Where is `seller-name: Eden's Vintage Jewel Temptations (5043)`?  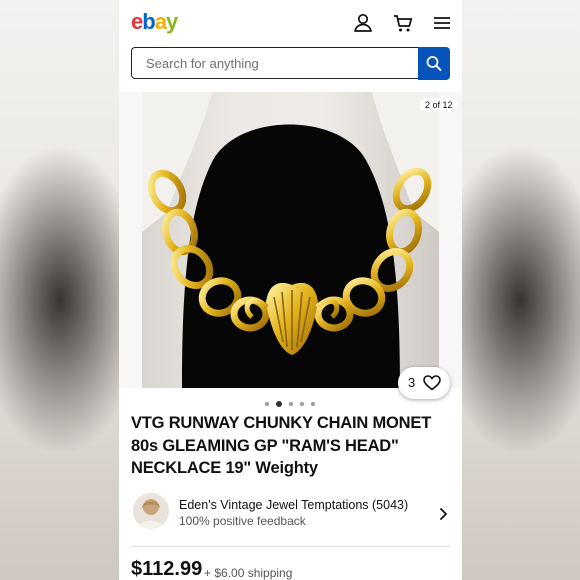 seller-name: Eden's Vintage Jewel Temptations (5043) is located at coordinates (293, 505).